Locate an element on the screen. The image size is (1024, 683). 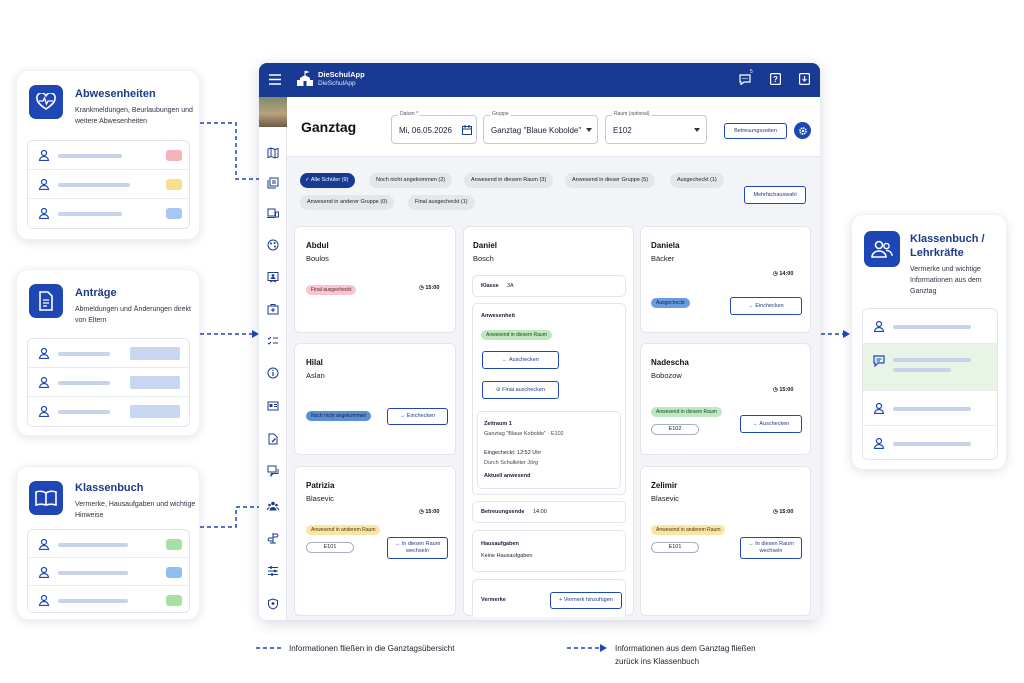
group-select: Gruppe Ganztag "Blaue Kobolde" is located at coordinates (540, 127).